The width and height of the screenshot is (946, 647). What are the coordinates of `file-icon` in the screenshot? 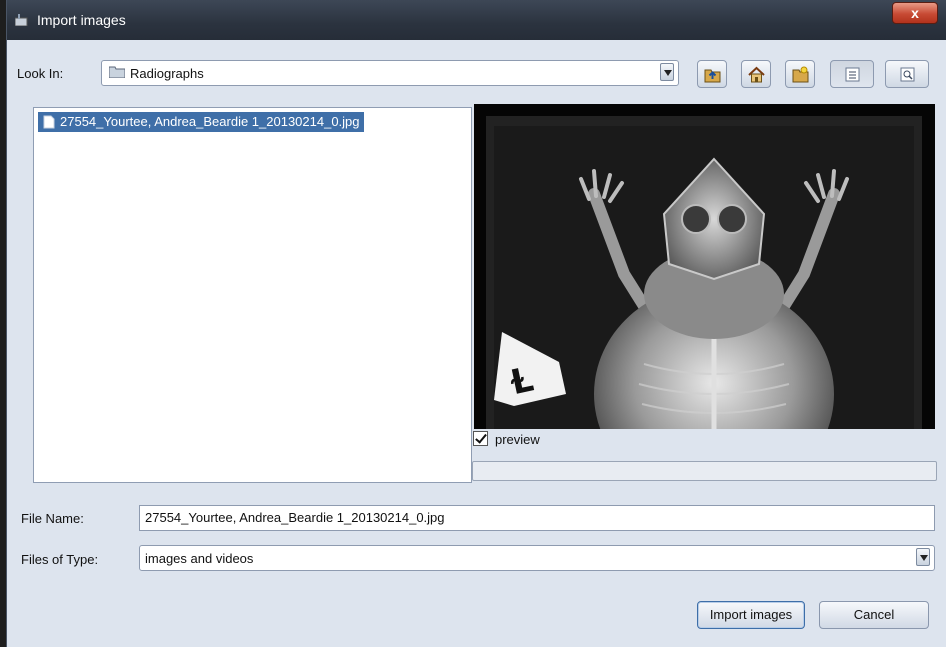 It's located at (49, 122).